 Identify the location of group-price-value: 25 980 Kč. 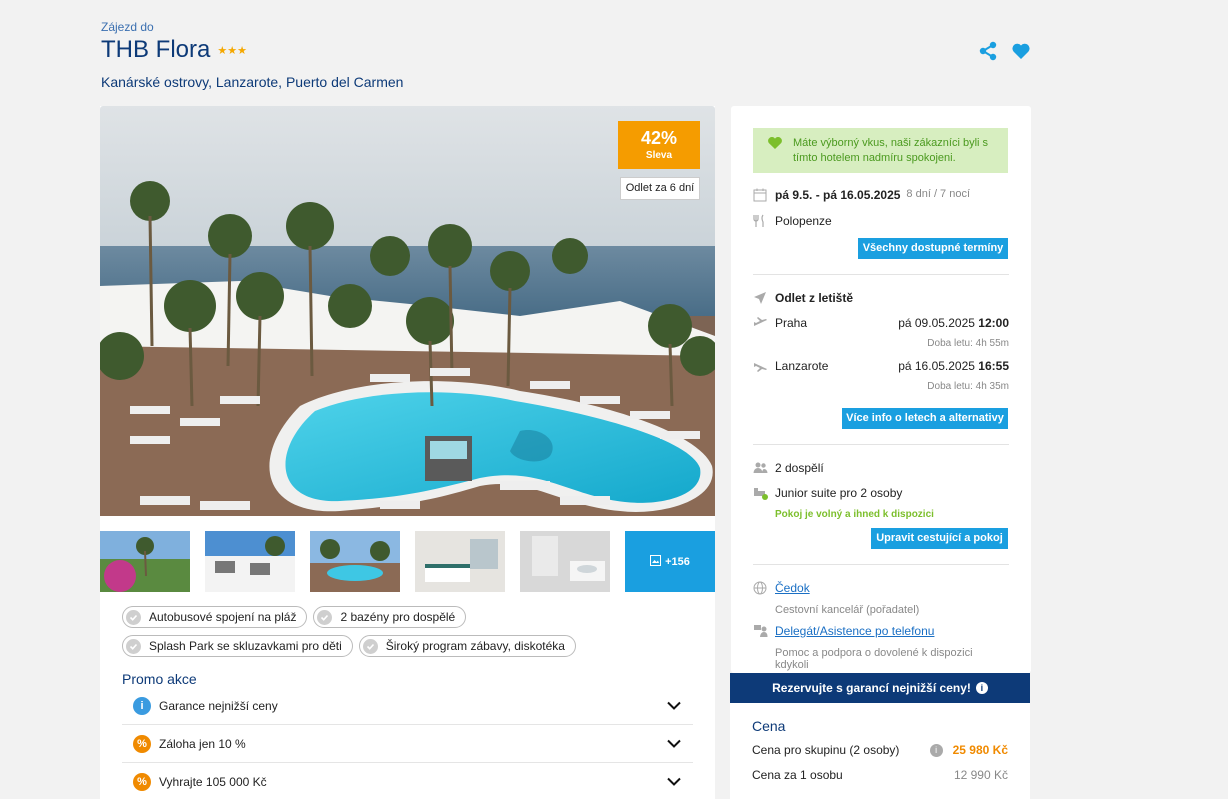
(980, 750).